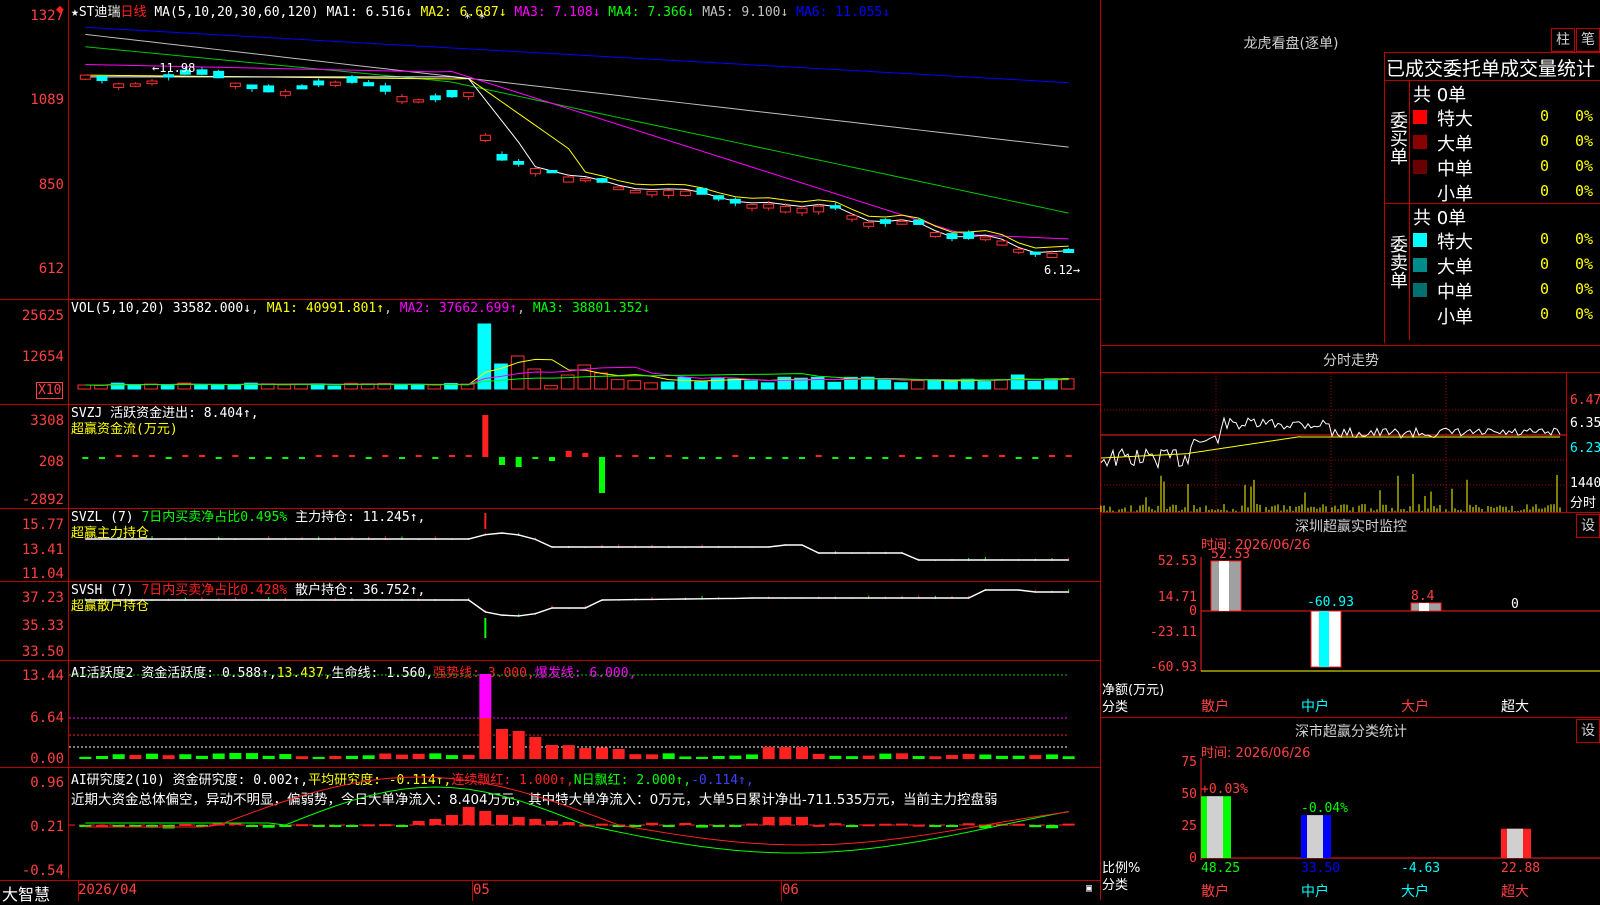  Describe the element at coordinates (1585, 448) in the screenshot. I see `y-tick: 6.23` at that location.